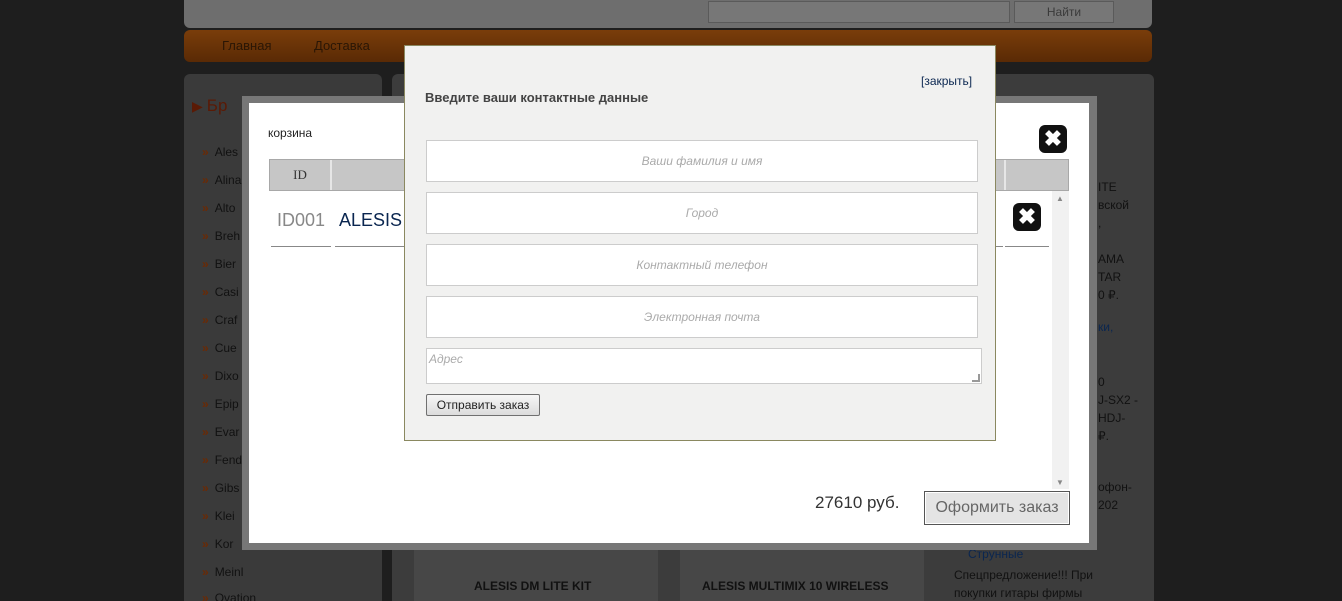  Describe the element at coordinates (483, 405) in the screenshot. I see `submit-order-button: Отправить заказ` at that location.